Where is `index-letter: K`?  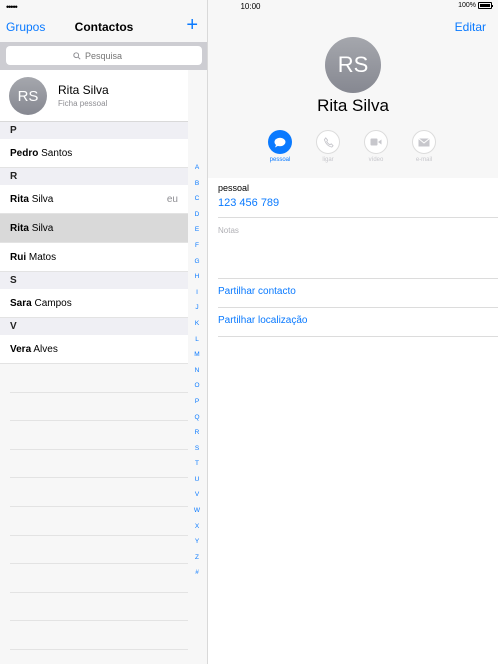
index-letter: K is located at coordinates (197, 324).